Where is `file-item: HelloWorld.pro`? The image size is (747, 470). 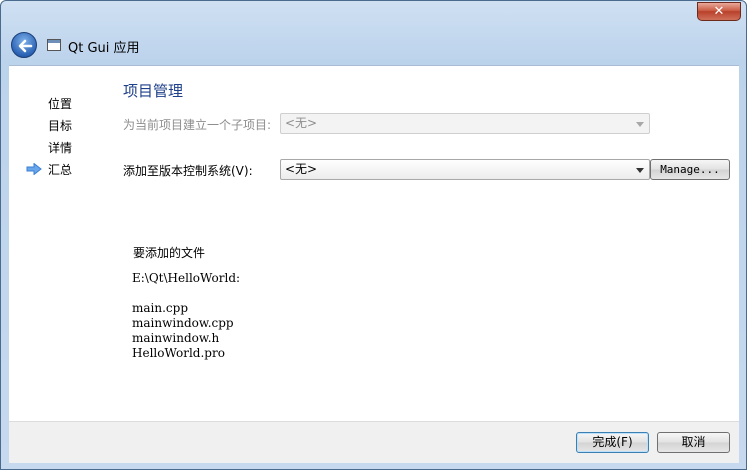 file-item: HelloWorld.pro is located at coordinates (178, 353).